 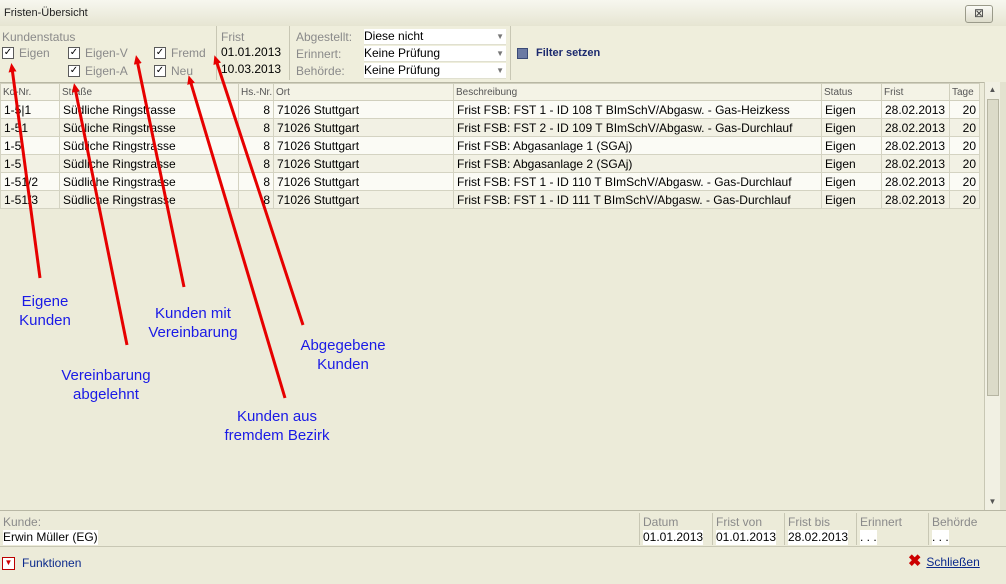 I want to click on checkbox-neu-box: ✓, so click(x=160, y=71).